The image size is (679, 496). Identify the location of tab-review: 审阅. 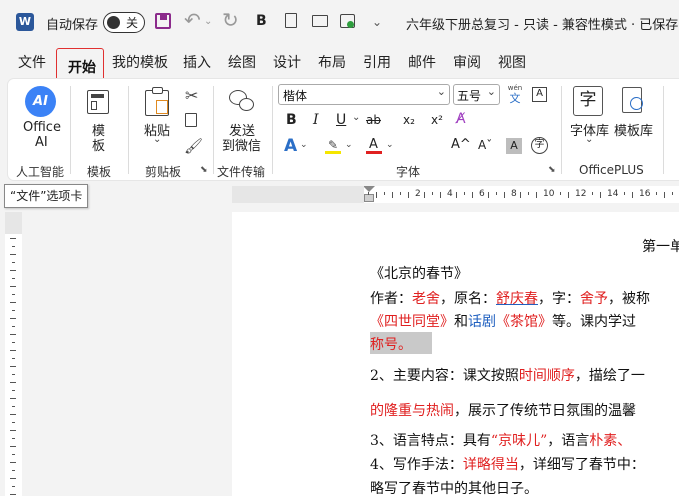
(467, 61).